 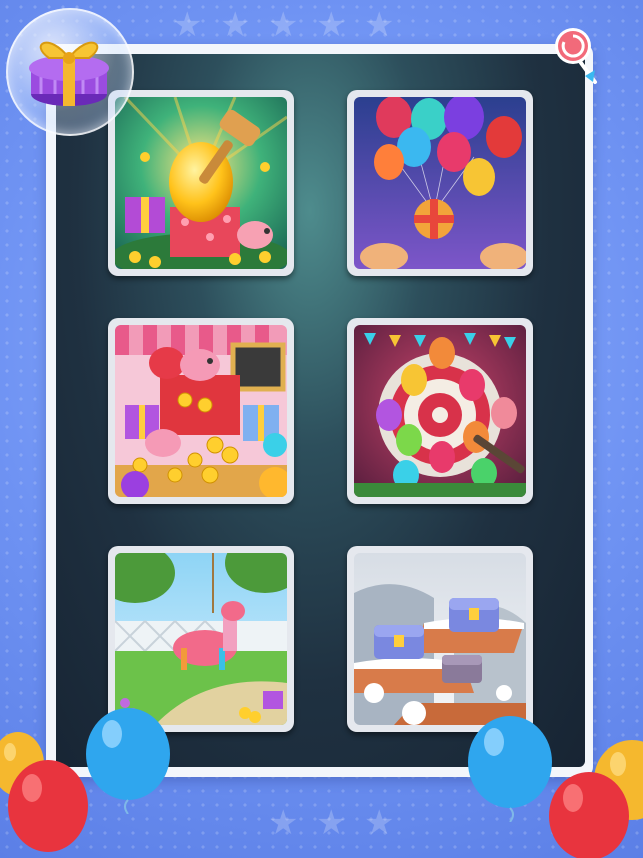 I want to click on golden-egg-scene-image, so click(x=201, y=183).